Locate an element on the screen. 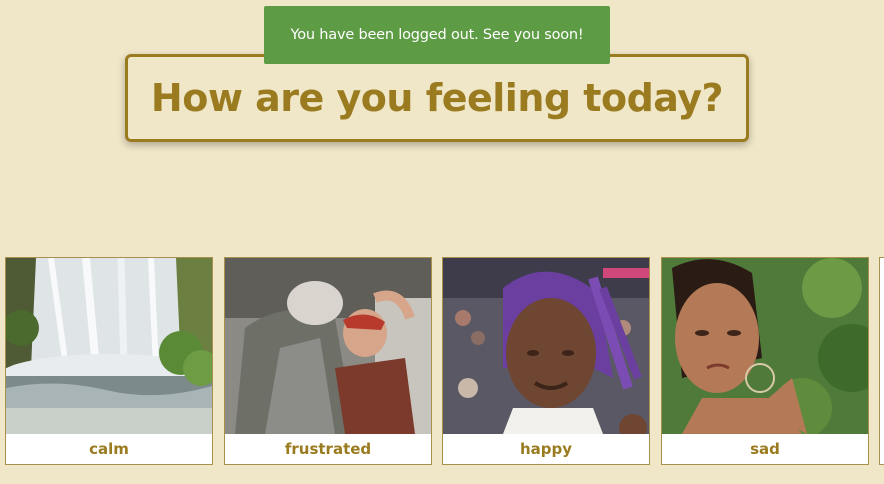 The image size is (884, 484). heading-box: How are you feeling today? is located at coordinates (437, 98).